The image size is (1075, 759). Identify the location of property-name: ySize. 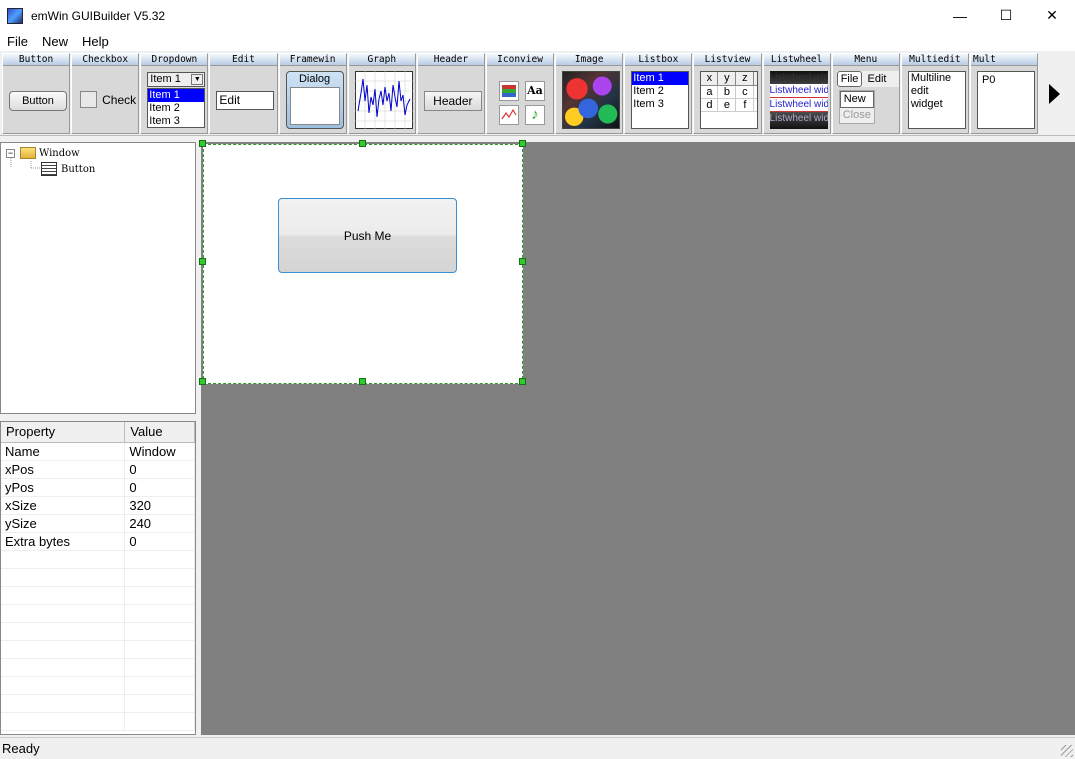
(63, 523).